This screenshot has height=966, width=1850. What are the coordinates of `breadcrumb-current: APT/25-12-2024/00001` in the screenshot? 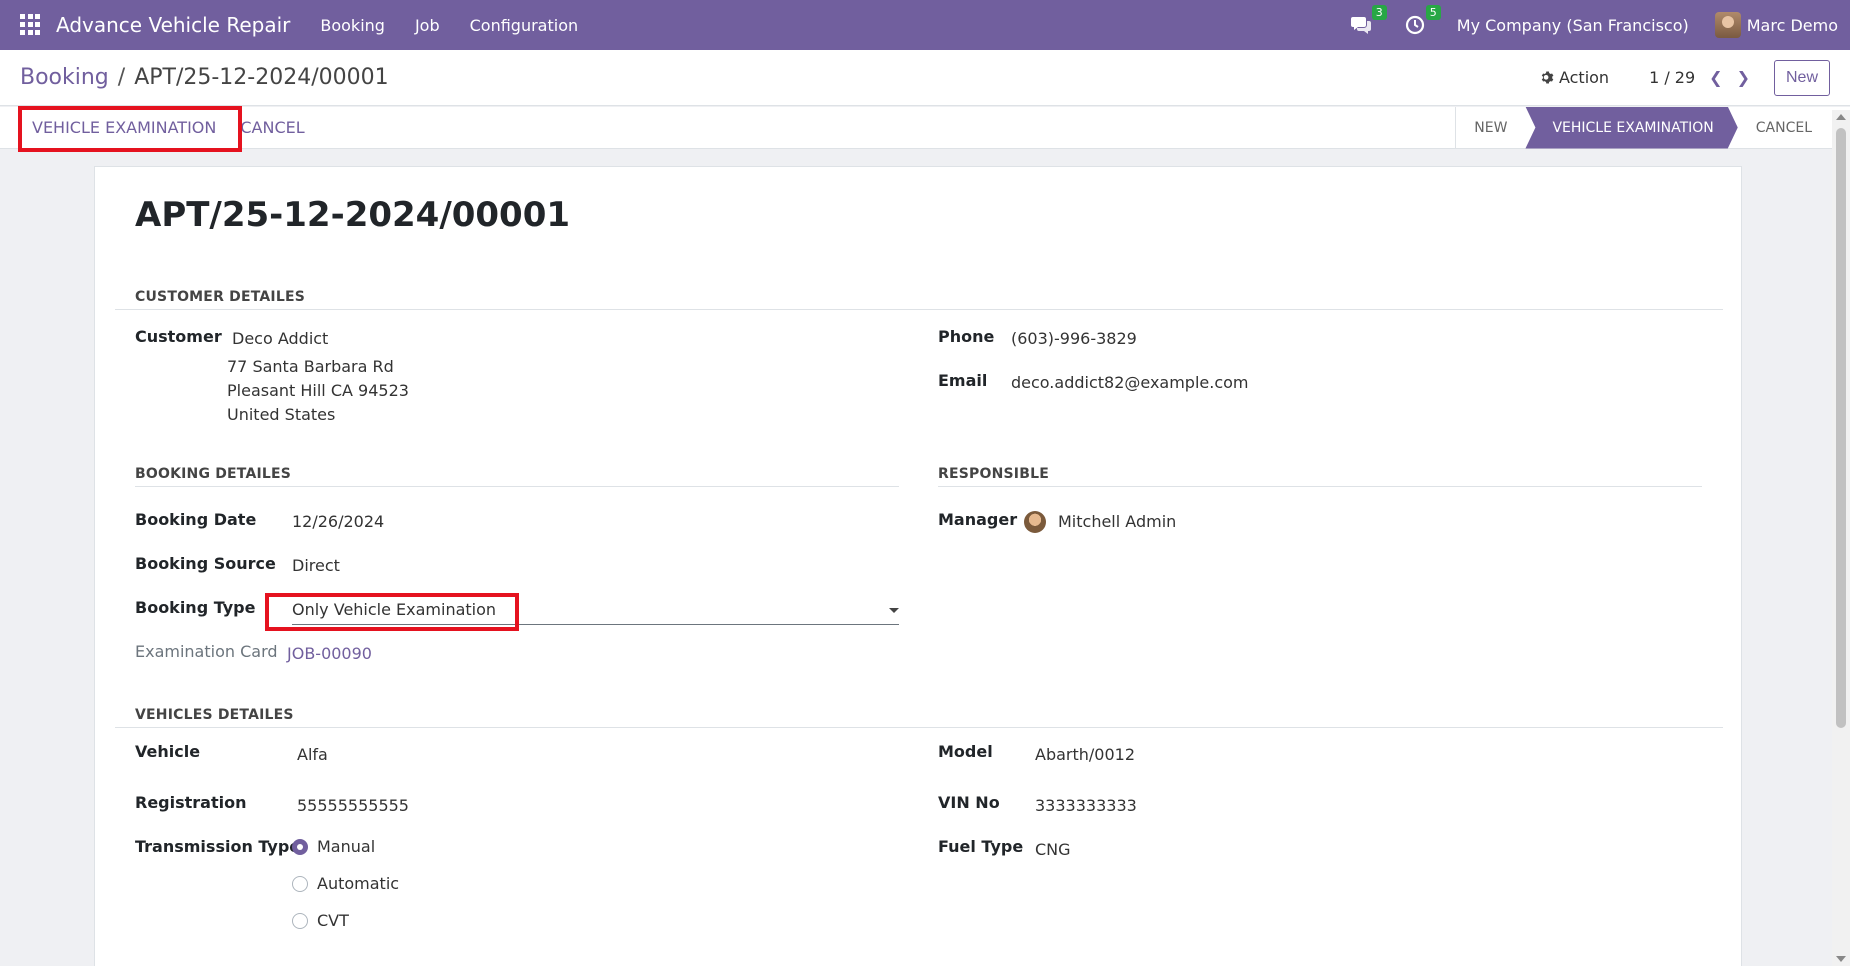 It's located at (261, 77).